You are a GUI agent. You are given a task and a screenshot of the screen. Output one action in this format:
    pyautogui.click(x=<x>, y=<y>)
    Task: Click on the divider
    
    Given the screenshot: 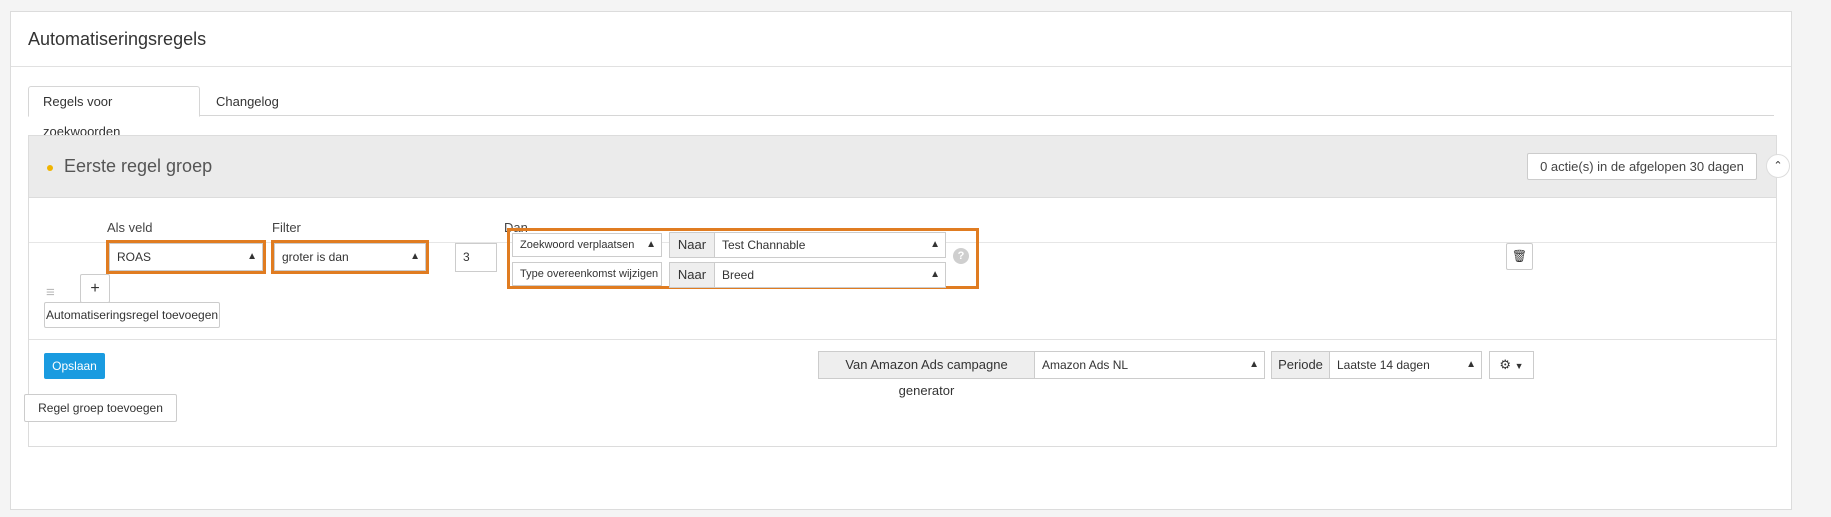 What is the action you would take?
    pyautogui.click(x=902, y=339)
    